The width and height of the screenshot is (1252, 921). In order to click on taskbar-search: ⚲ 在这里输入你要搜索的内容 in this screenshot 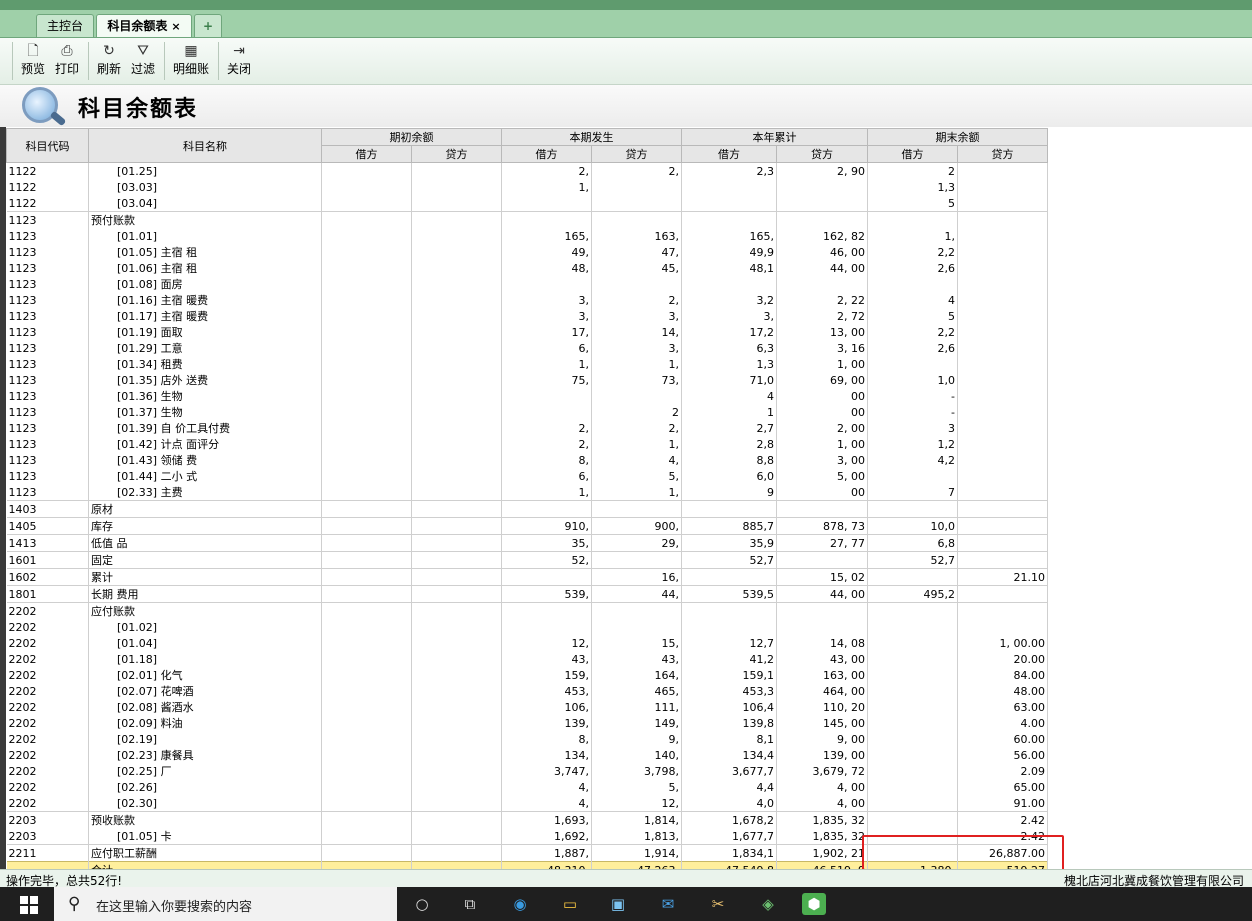, I will do `click(225, 904)`.